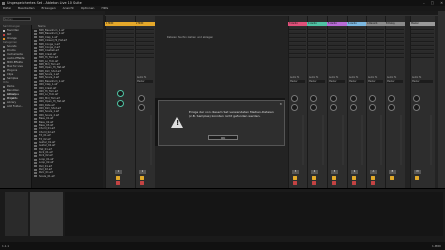  What do you see at coordinates (120, 24) in the screenshot?
I see `track-header: 1 MIDI` at bounding box center [120, 24].